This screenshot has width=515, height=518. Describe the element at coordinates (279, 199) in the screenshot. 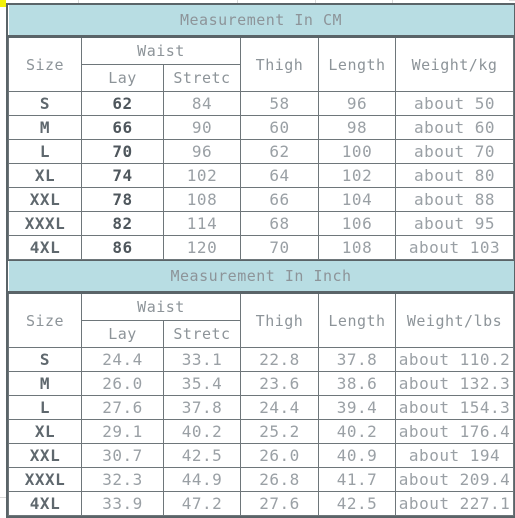

I see `cm-cell-thigh: 66` at that location.